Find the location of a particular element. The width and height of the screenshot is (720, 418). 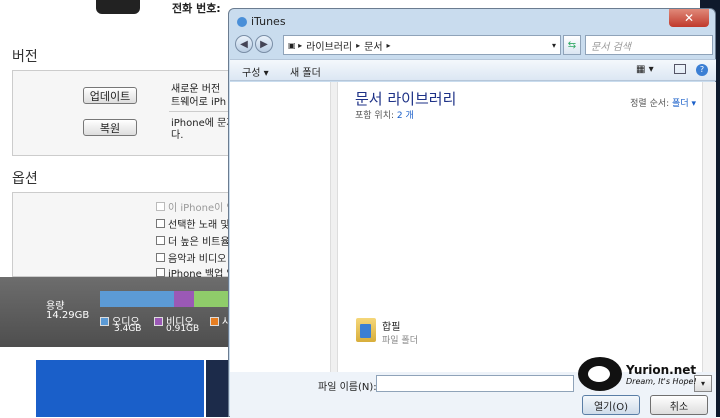

dialog-title: iTunes is located at coordinates (261, 21).